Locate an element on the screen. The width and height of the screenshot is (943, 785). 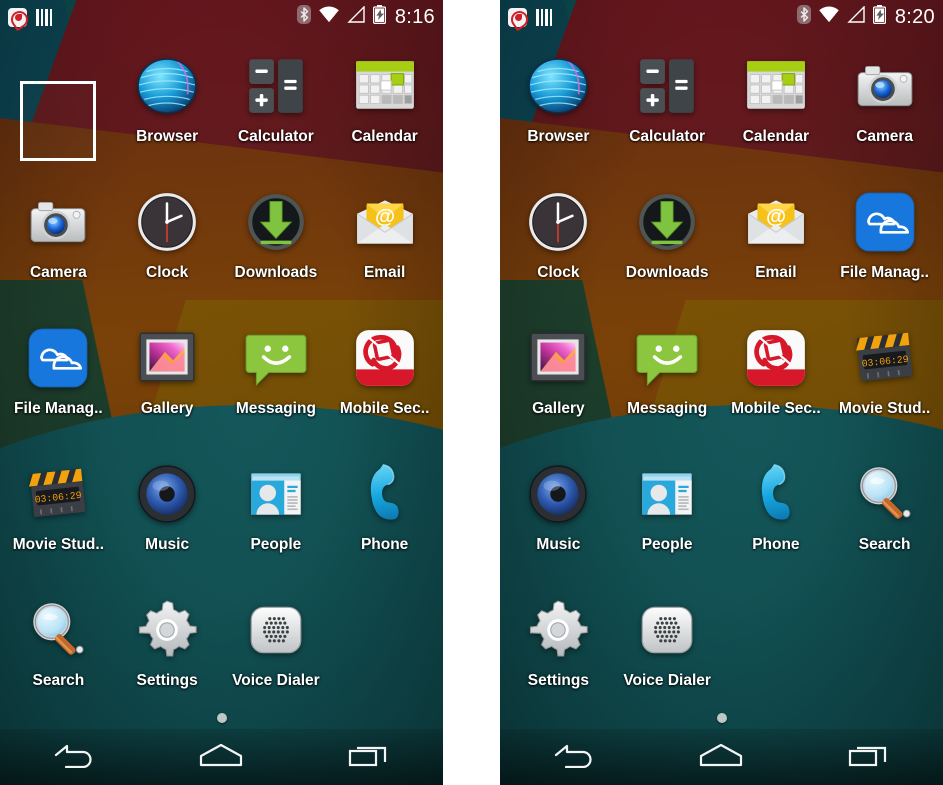
status-bar-clock: 8:20 is located at coordinates (914, 17).